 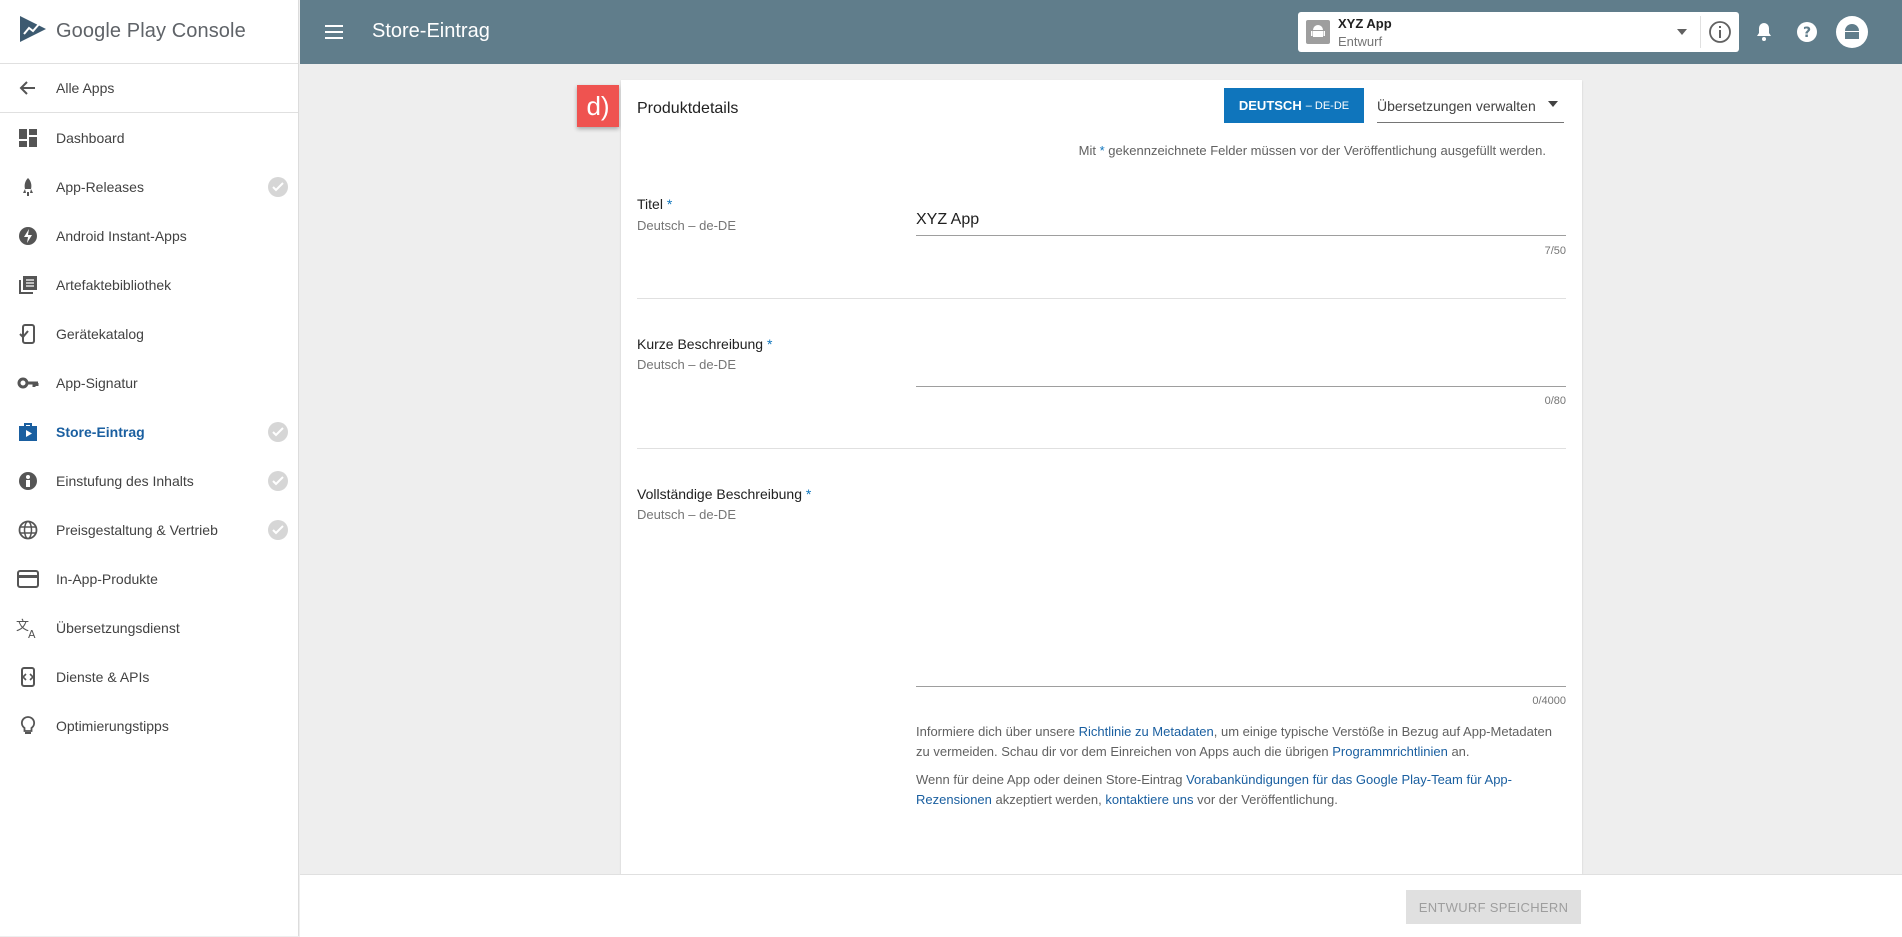 I want to click on full-description-locale: Deutsch – de-DE, so click(x=686, y=514).